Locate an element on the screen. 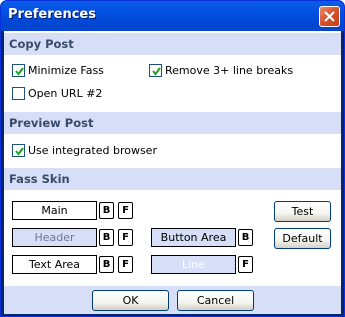 This screenshot has height=317, width=345. integrated-browser-checkbox is located at coordinates (18, 150).